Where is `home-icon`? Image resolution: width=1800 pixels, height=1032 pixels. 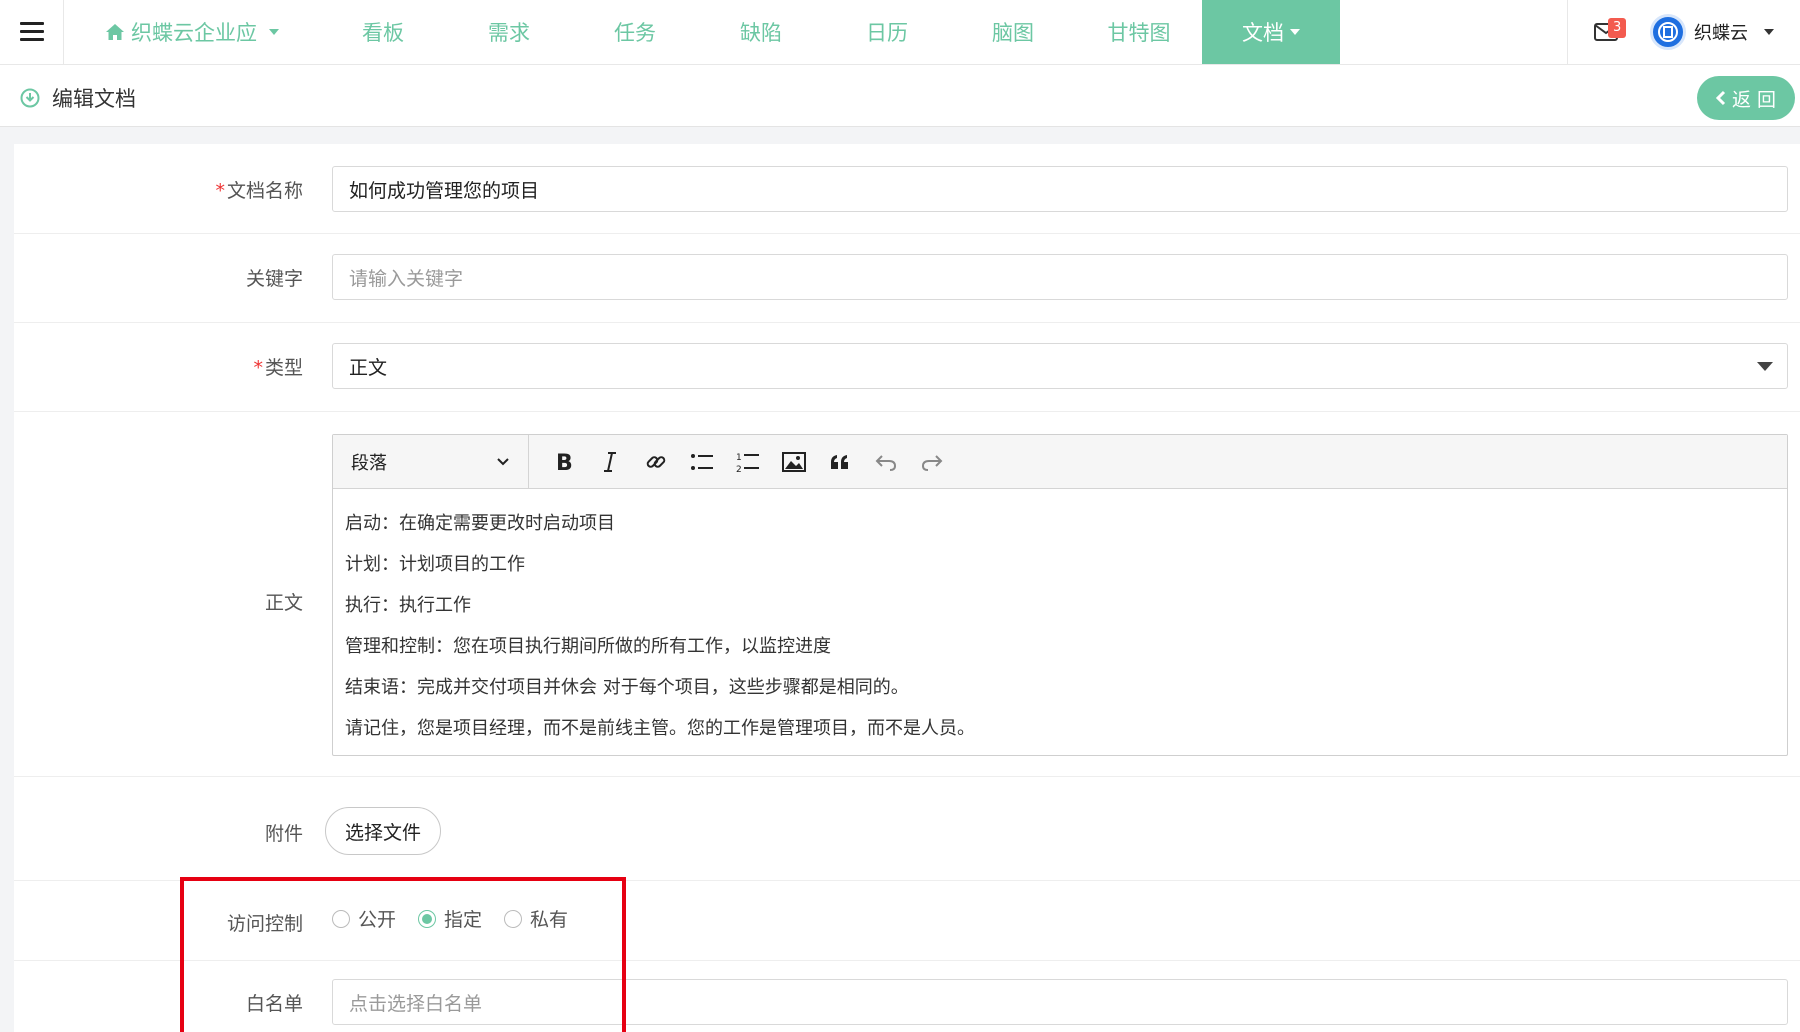 home-icon is located at coordinates (115, 32).